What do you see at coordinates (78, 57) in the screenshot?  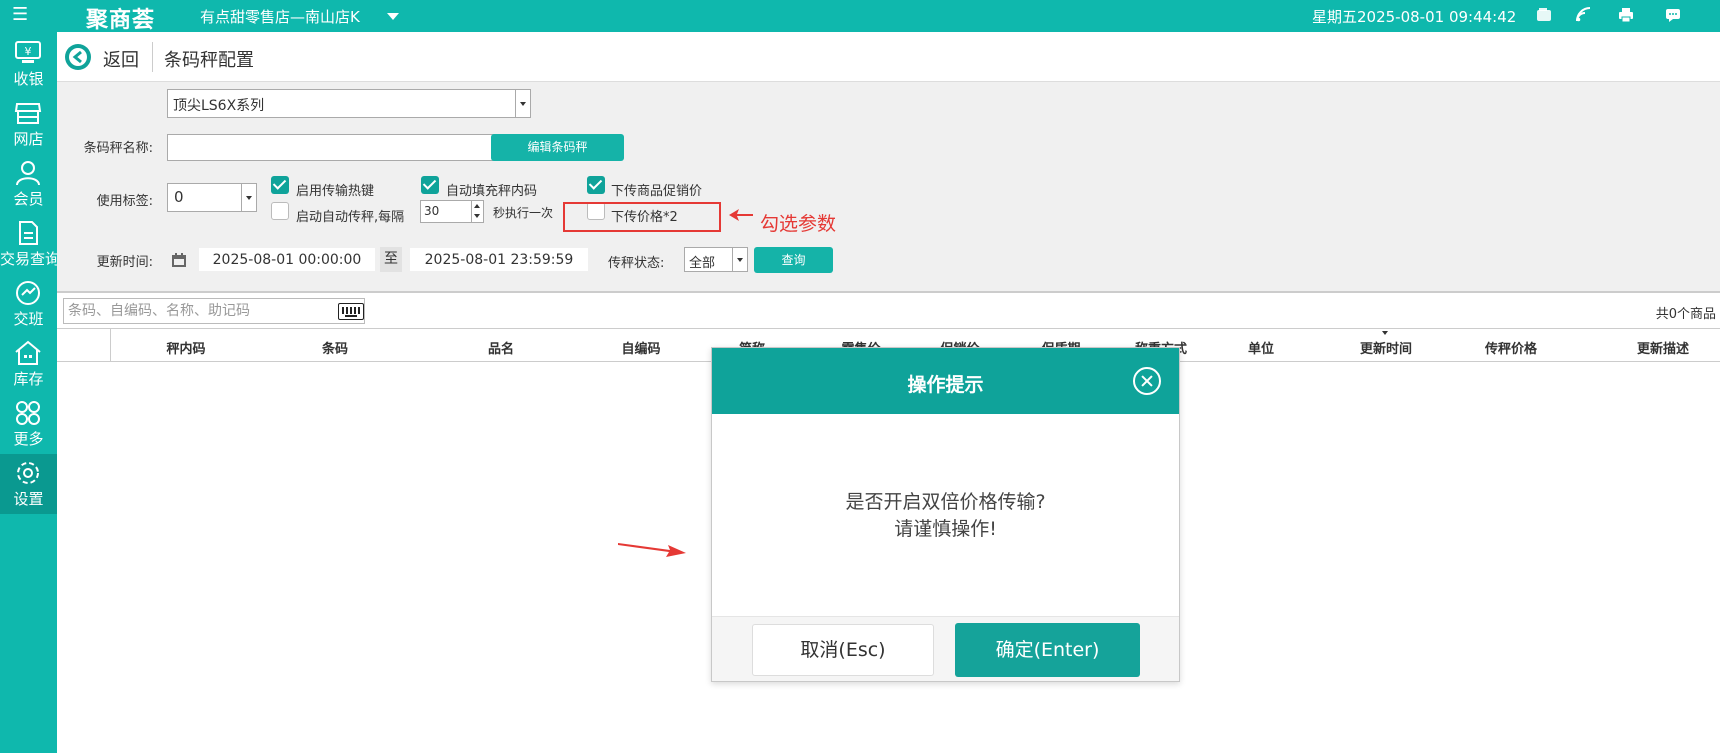 I see `back-arrow-icon` at bounding box center [78, 57].